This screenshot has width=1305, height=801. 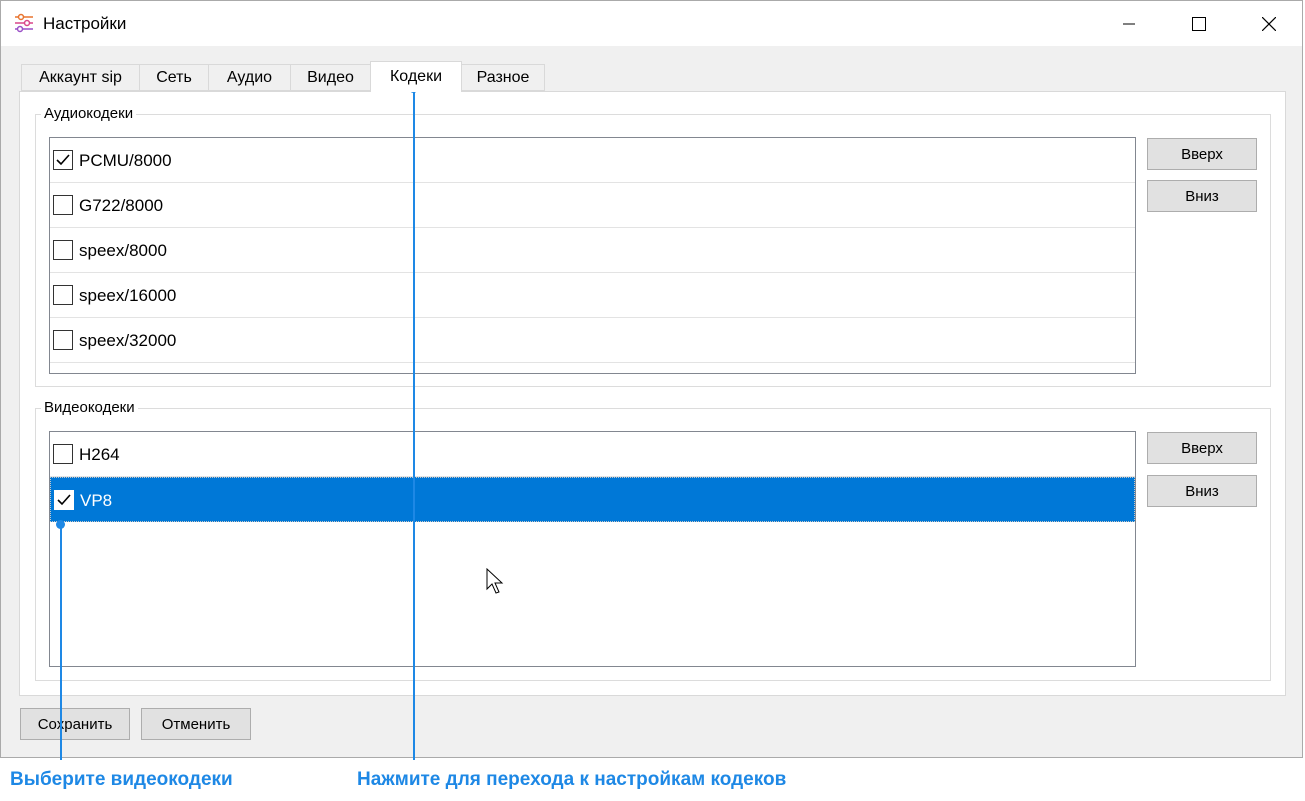 I want to click on tab-label: Видео, so click(x=330, y=77).